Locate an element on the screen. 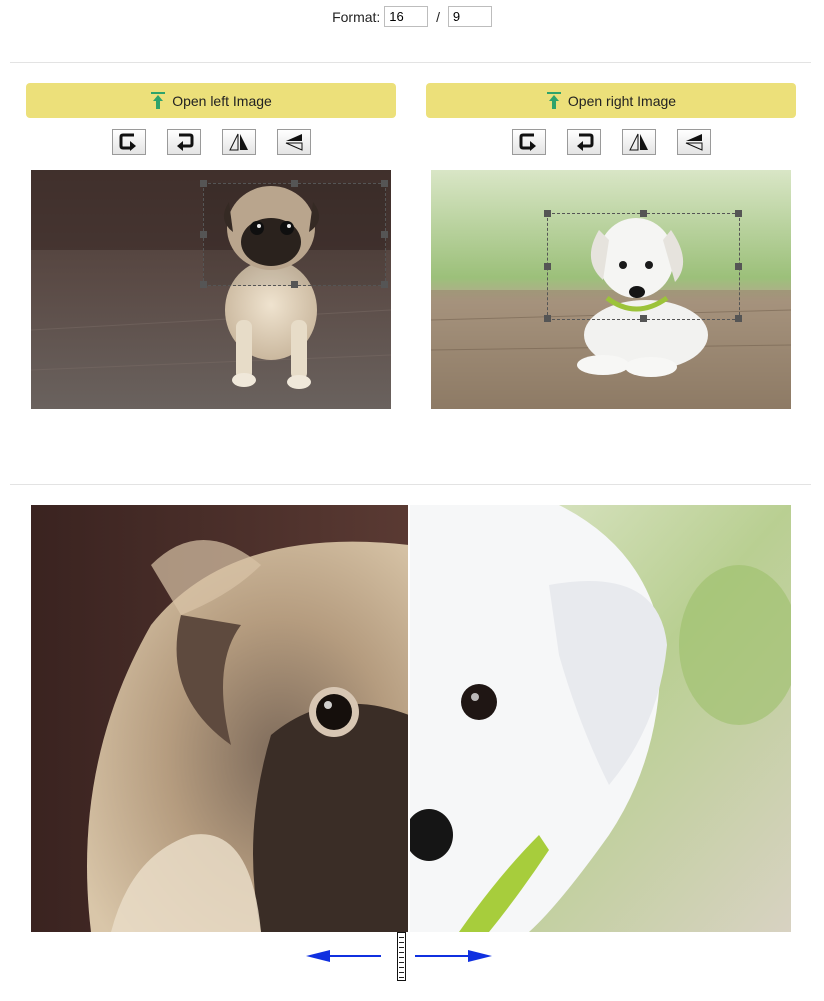 The width and height of the screenshot is (824, 1001). divider-top is located at coordinates (410, 62).